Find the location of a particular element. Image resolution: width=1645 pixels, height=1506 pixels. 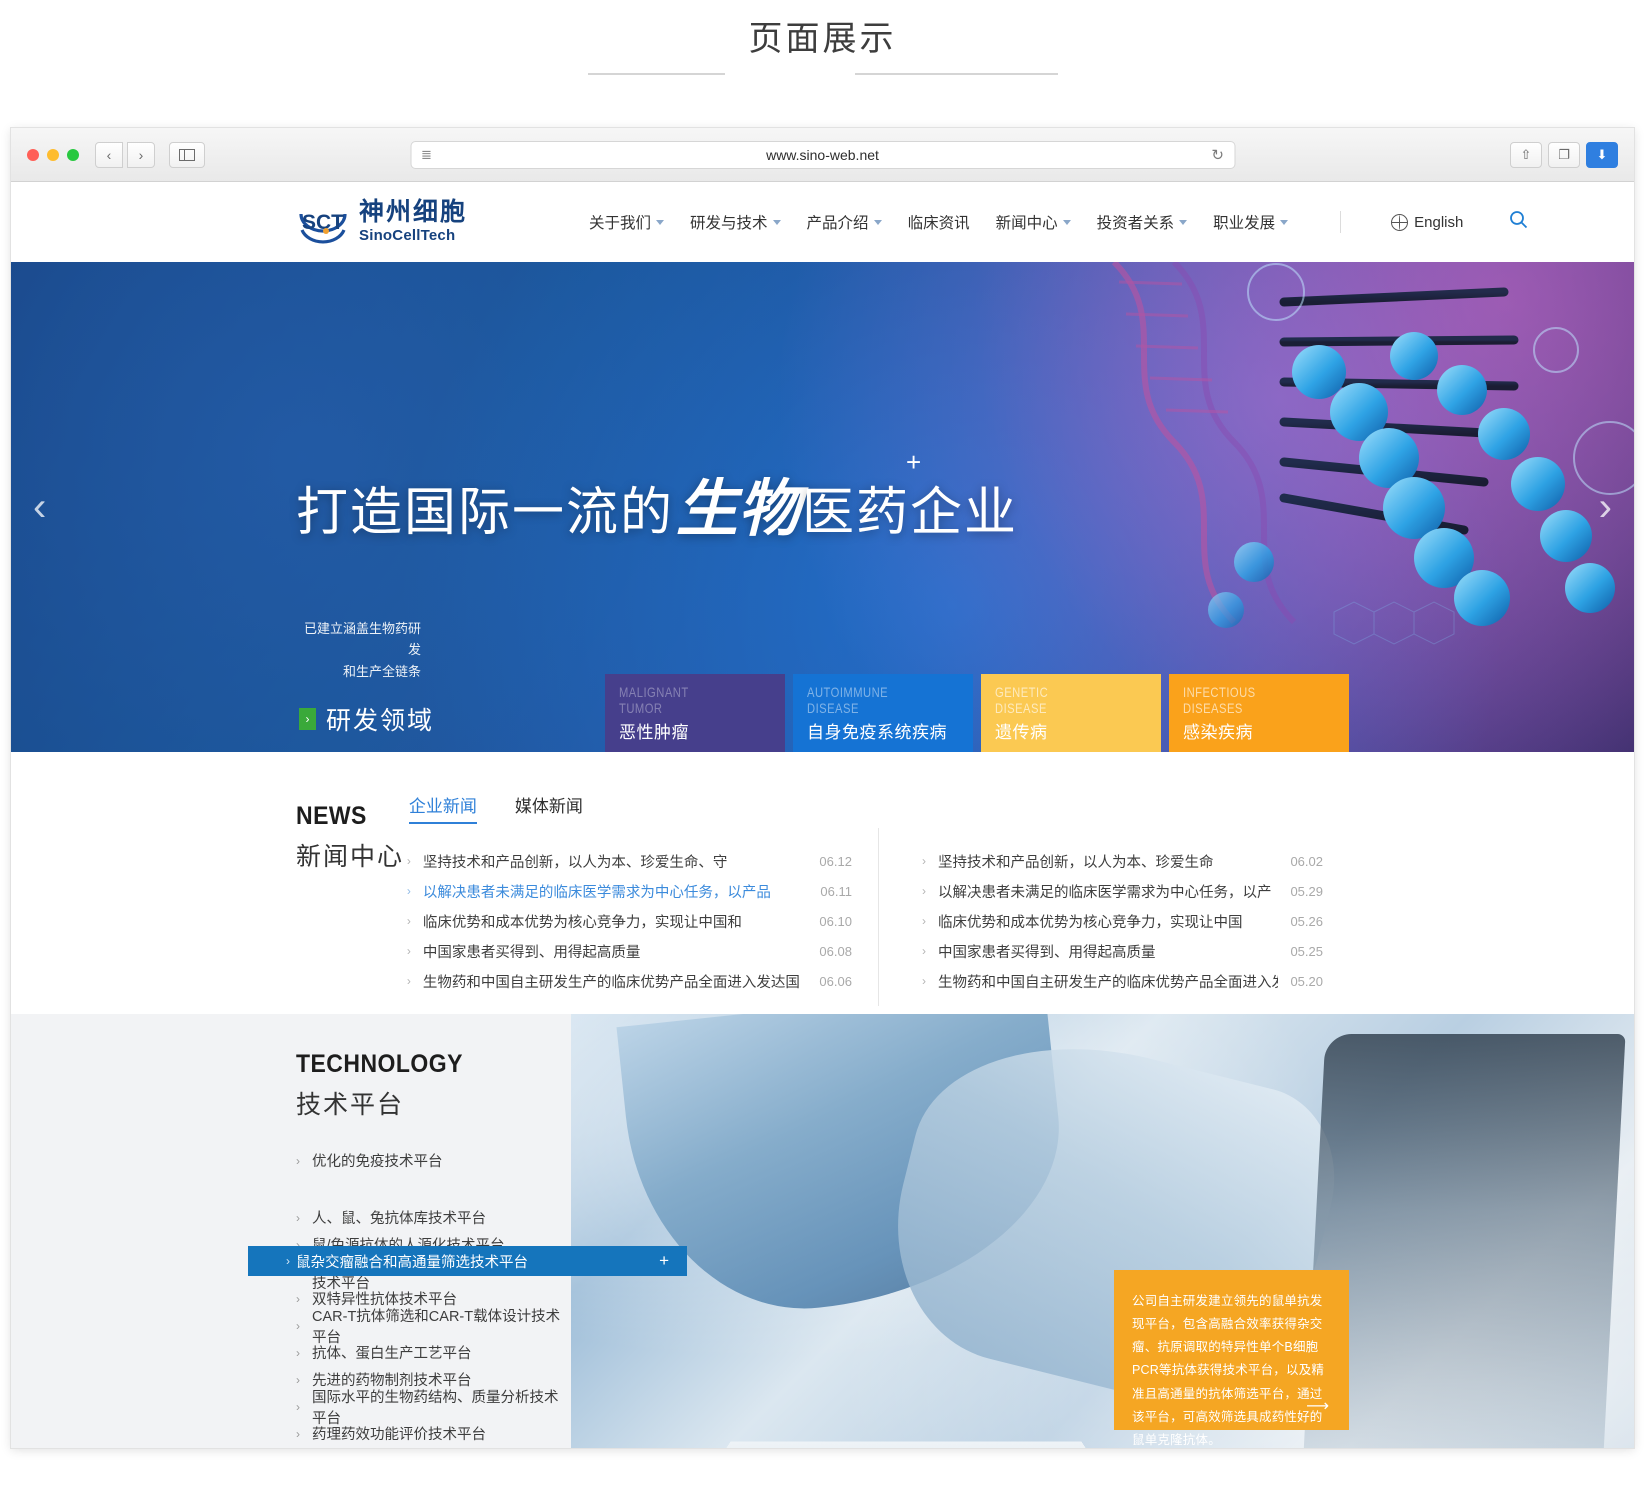

news-item: › 以解决患者未满足的临床医学需求为中心任务，以产 05.29 is located at coordinates (1122, 891).